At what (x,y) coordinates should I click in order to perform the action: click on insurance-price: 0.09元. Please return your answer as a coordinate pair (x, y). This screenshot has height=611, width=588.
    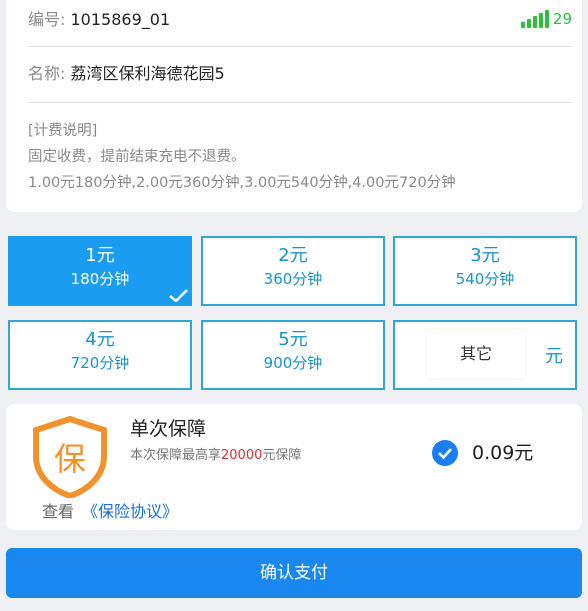
    Looking at the image, I should click on (503, 453).